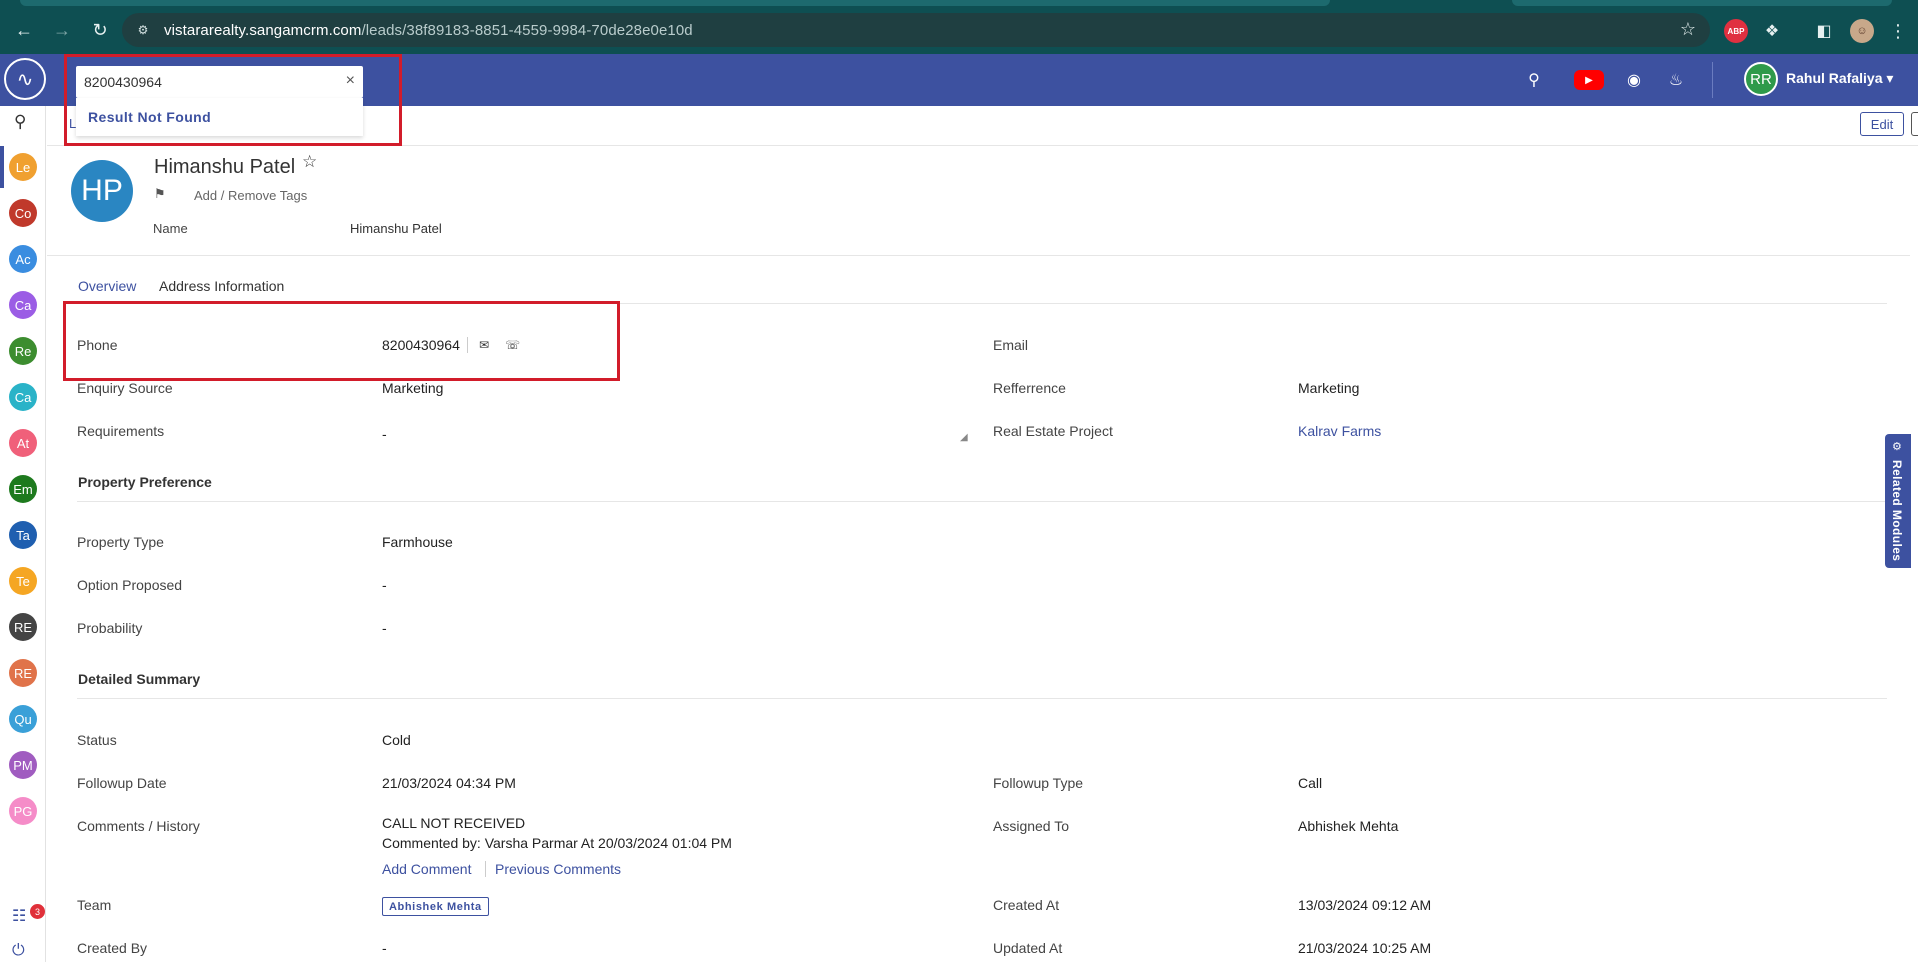  I want to click on more-actions-button: •••, so click(1914, 124).